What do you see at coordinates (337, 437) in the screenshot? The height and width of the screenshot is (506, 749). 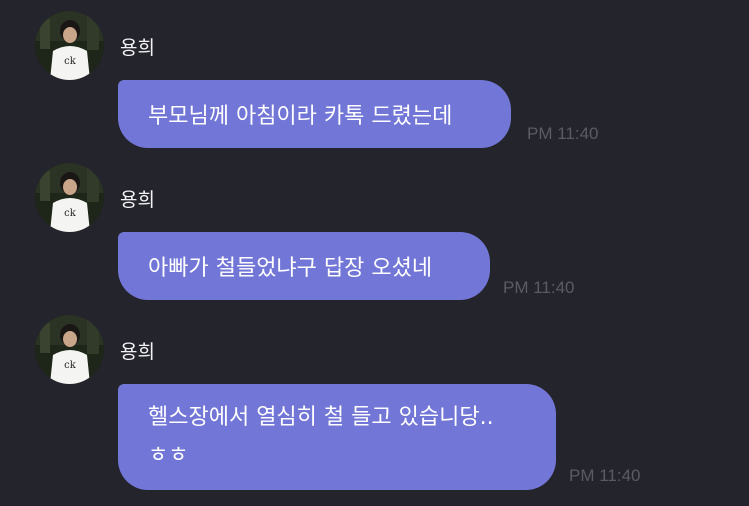 I see `message-bubble: 헬스장에서 열심히 철 들고 있습니당.. ㅎㅎ` at bounding box center [337, 437].